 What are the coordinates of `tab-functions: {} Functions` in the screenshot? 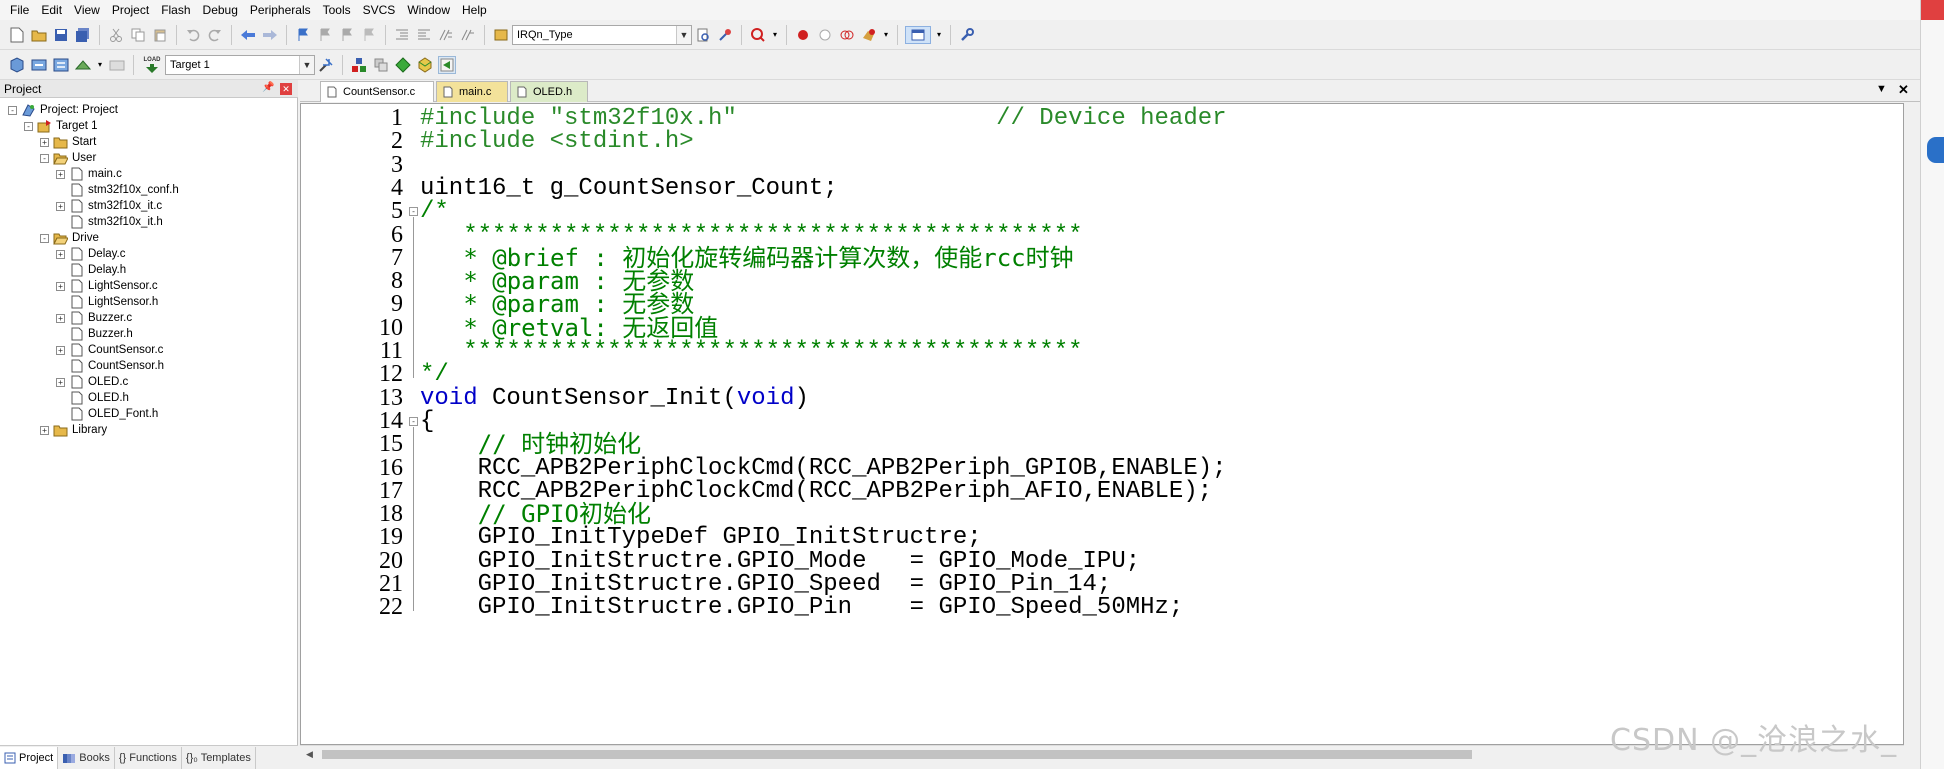 It's located at (148, 757).